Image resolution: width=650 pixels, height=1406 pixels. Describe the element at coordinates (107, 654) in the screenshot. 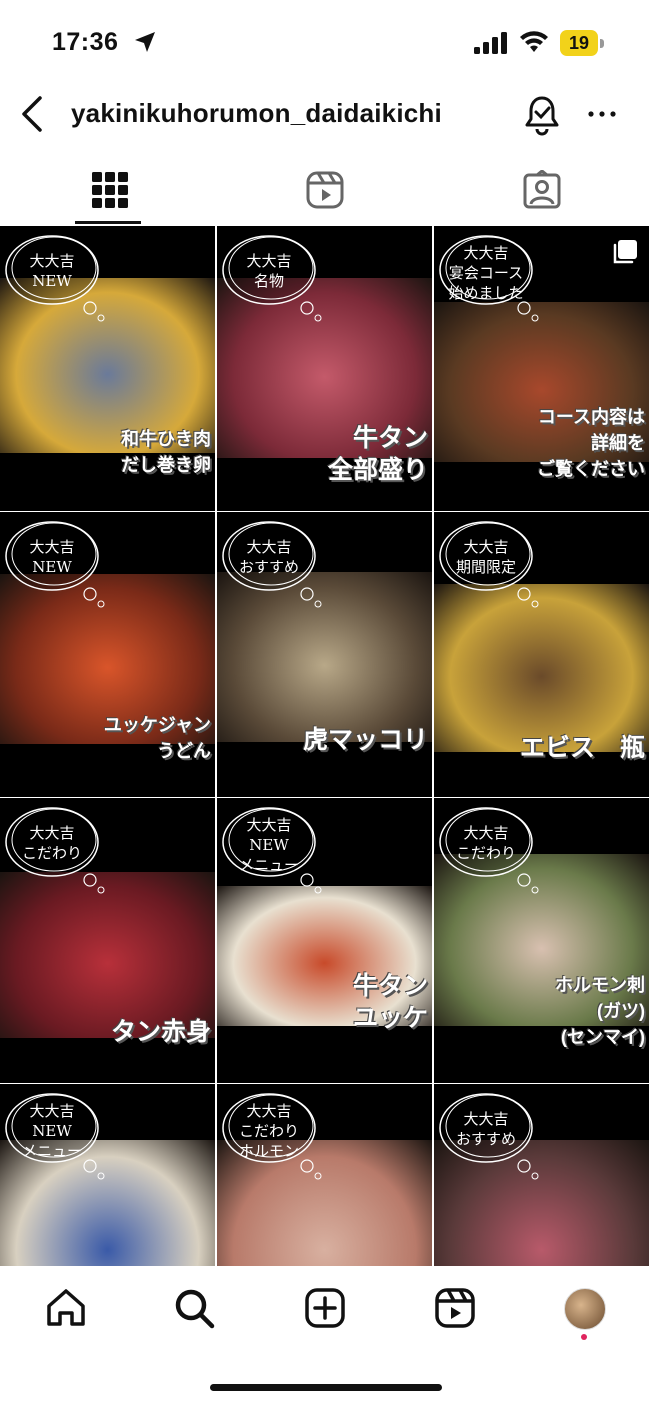

I see `post-thumbnail: 大大吉 NEW ユッケジャンうどん` at that location.